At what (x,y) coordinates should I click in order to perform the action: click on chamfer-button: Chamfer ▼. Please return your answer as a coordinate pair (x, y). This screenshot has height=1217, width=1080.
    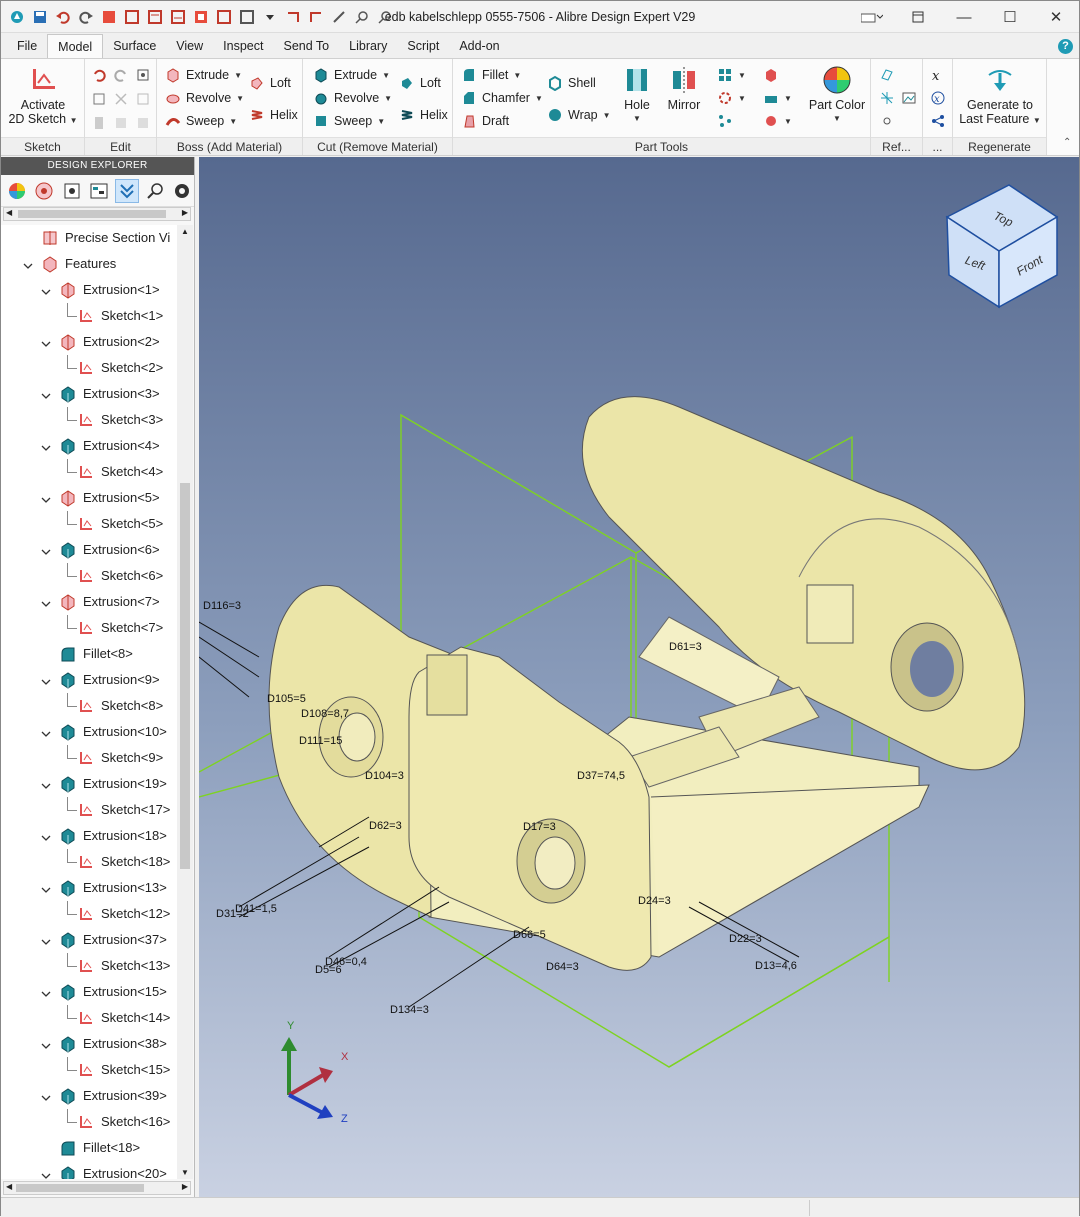
    Looking at the image, I should click on (502, 98).